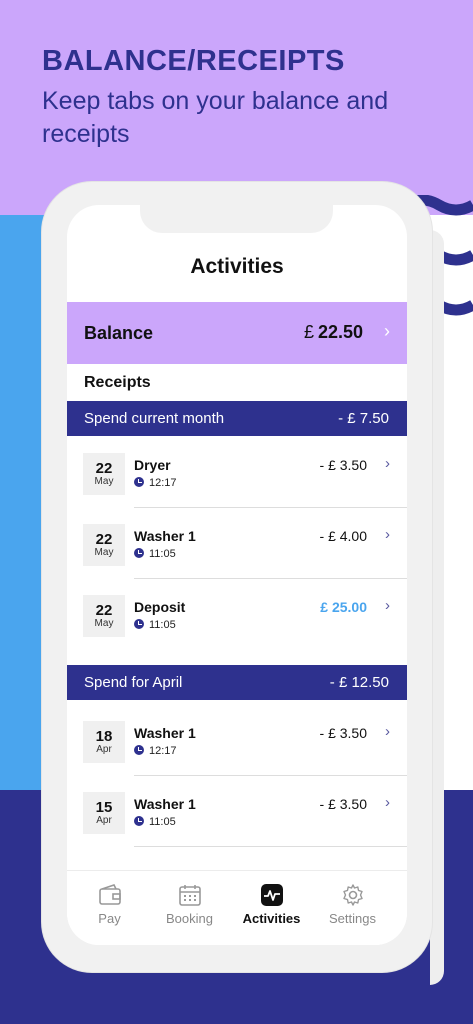  What do you see at coordinates (237, 333) in the screenshot?
I see `balance-row: Balance £22.50 ›` at bounding box center [237, 333].